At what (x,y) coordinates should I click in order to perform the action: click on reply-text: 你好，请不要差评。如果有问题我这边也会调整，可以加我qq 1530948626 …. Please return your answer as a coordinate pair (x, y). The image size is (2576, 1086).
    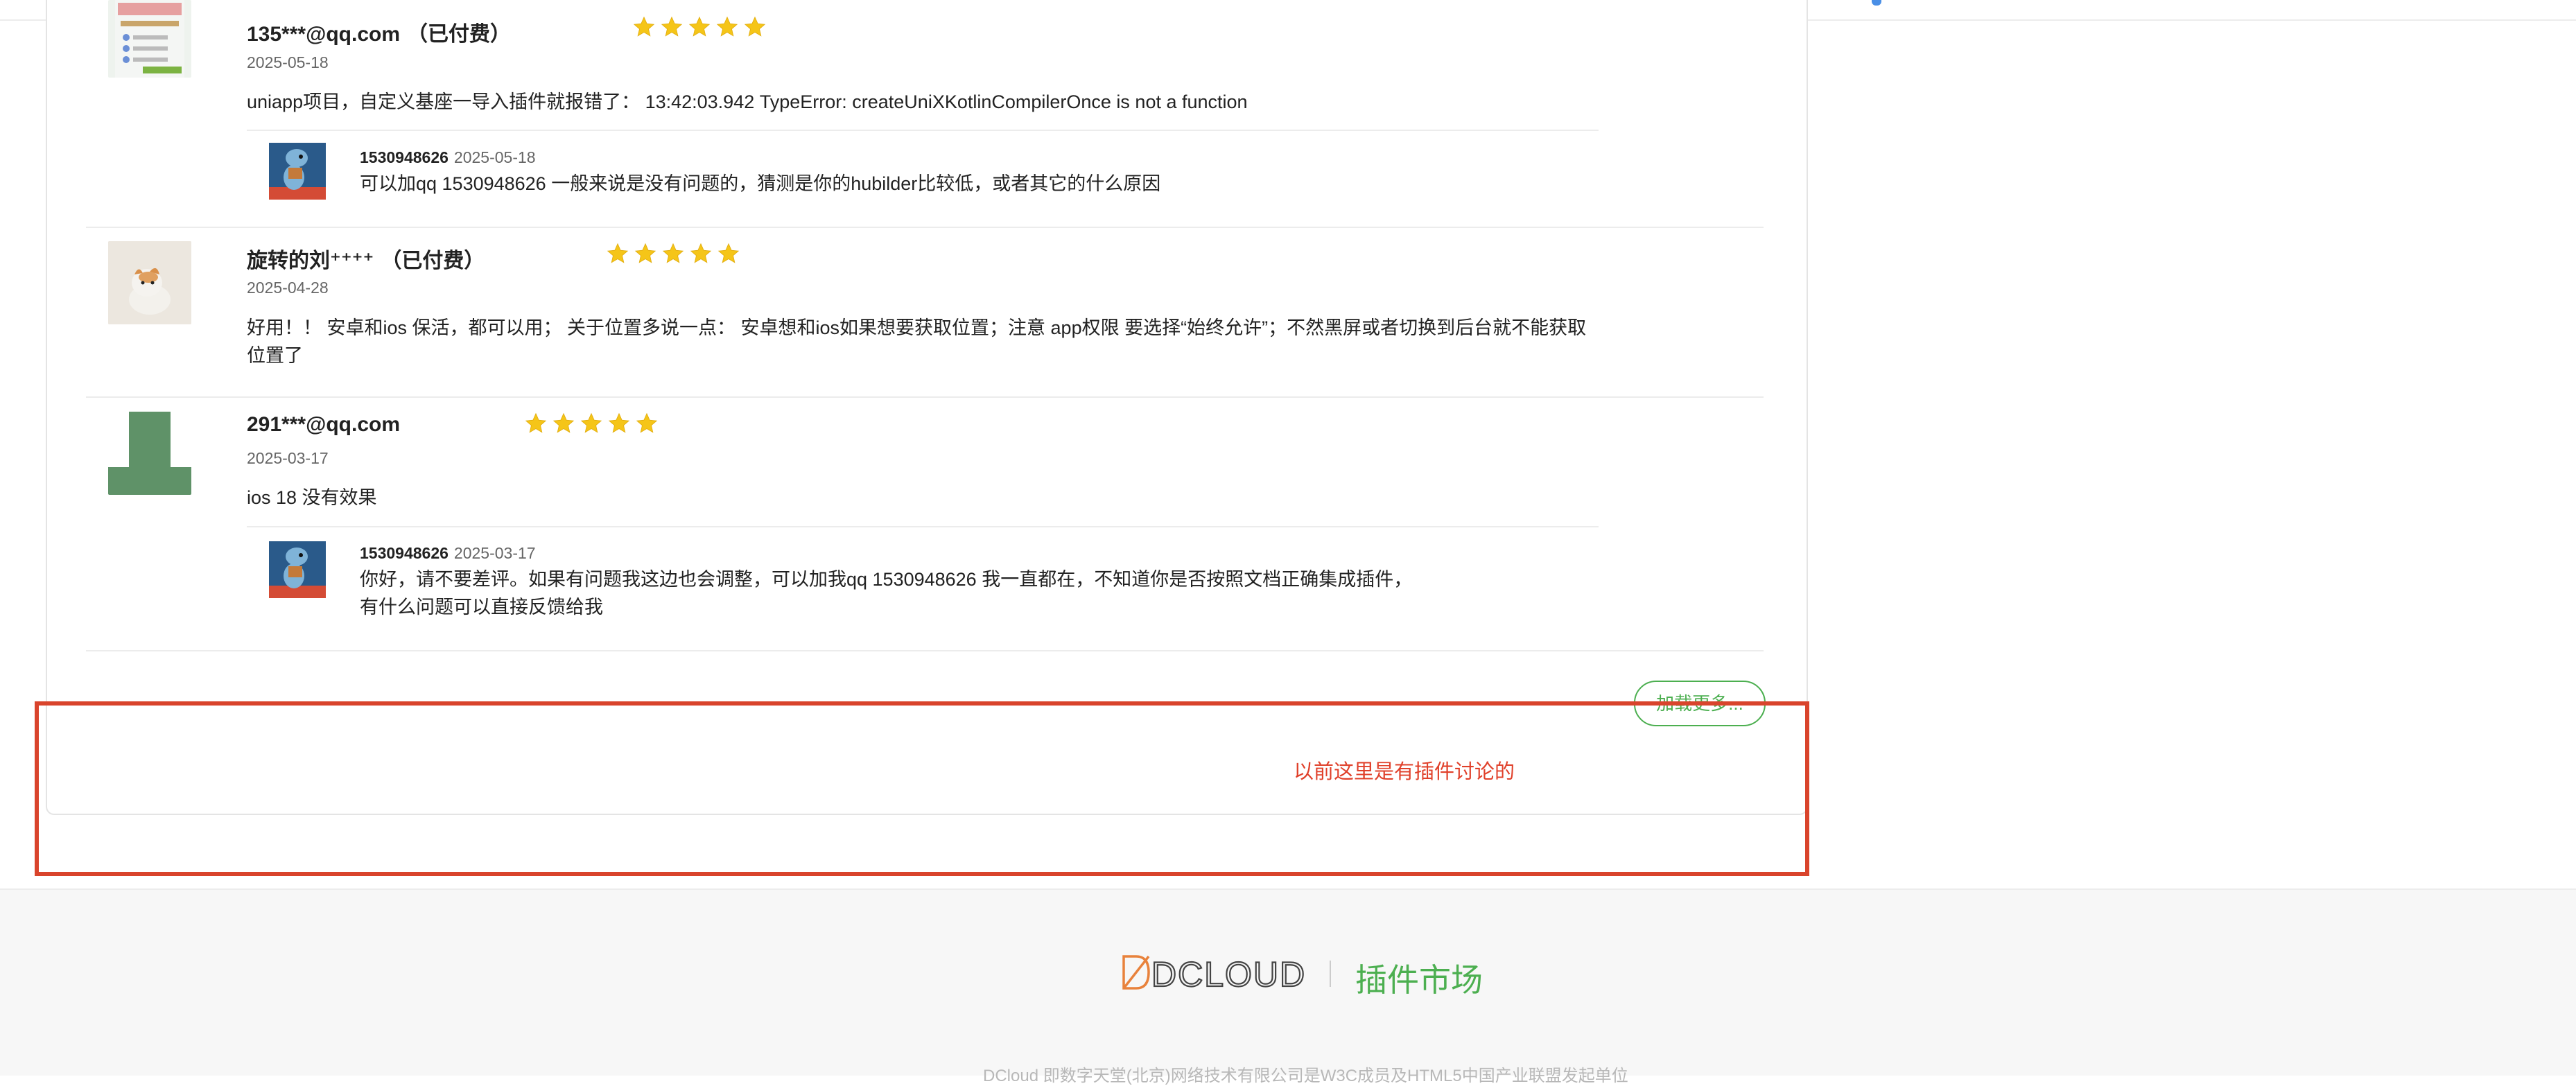
    Looking at the image, I should click on (886, 593).